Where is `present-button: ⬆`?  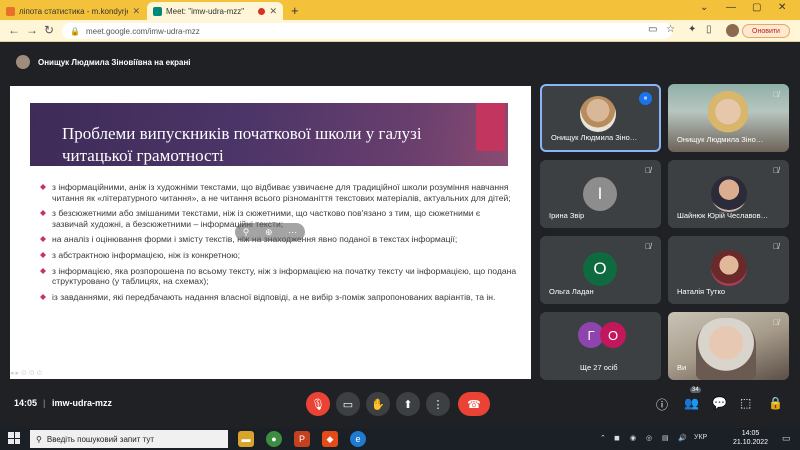
present-button: ⬆ is located at coordinates (408, 404).